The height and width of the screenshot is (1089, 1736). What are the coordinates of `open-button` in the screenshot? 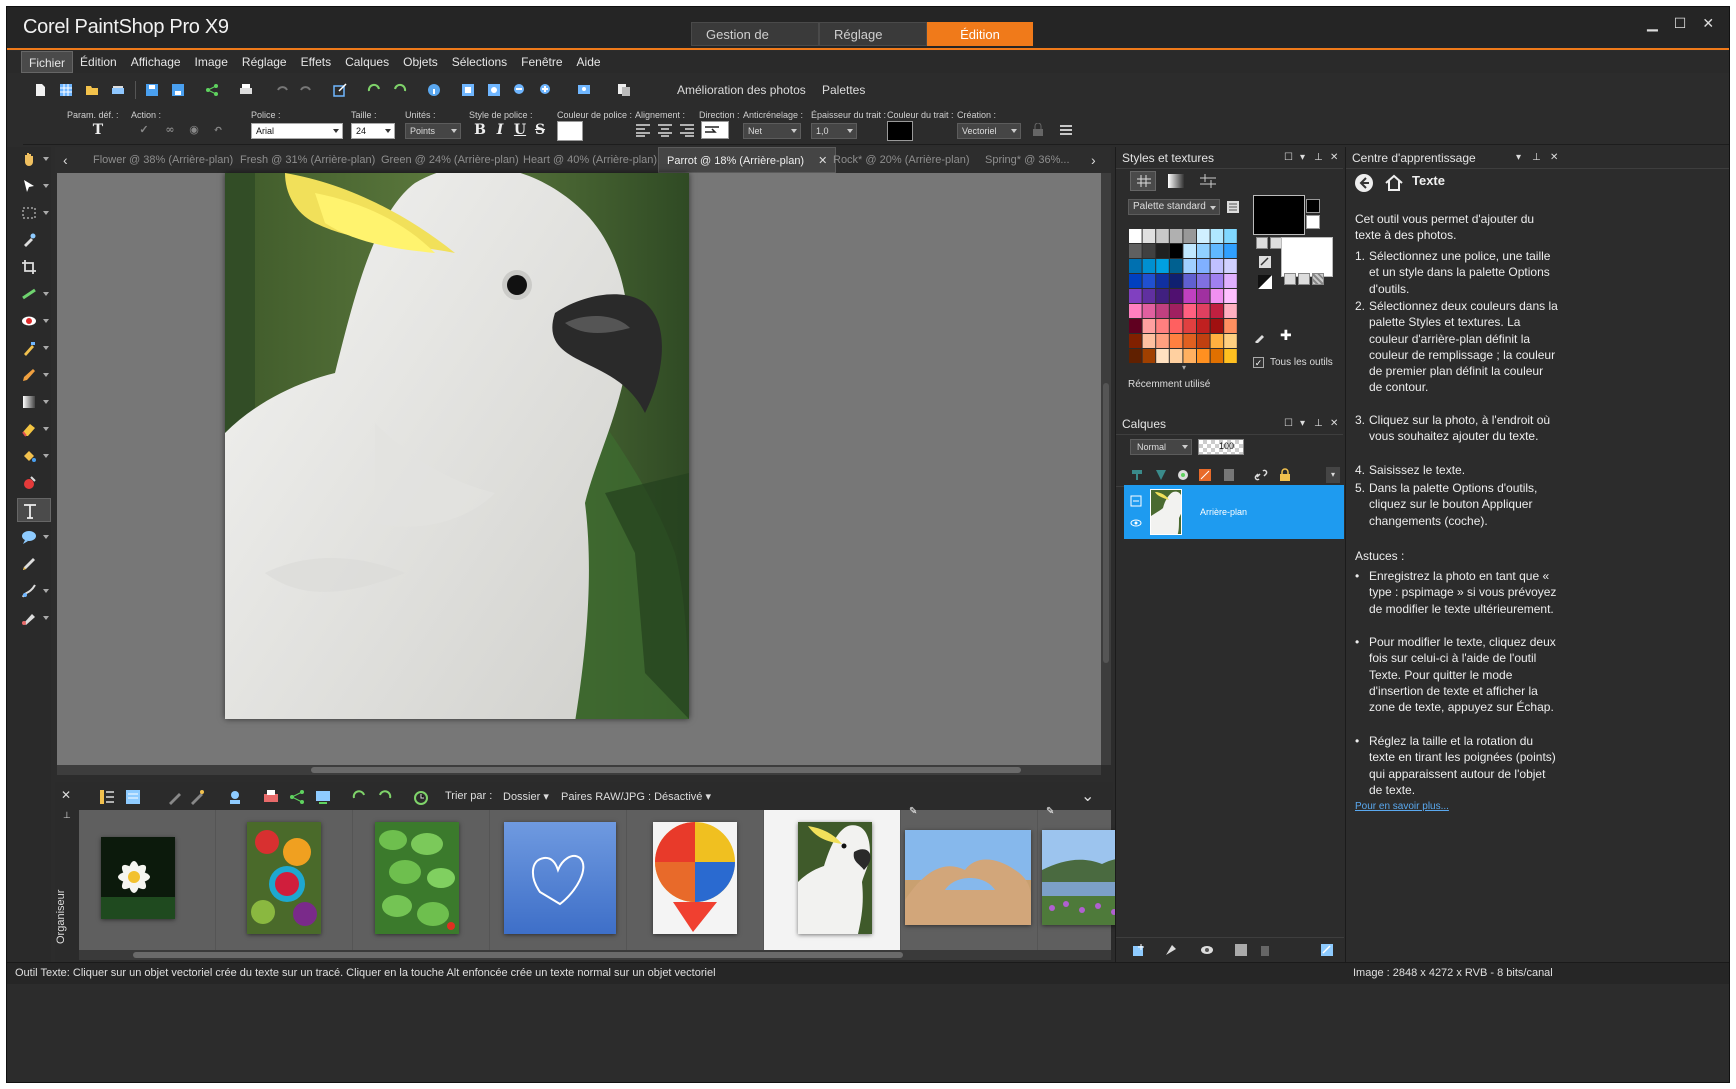 It's located at (92, 90).